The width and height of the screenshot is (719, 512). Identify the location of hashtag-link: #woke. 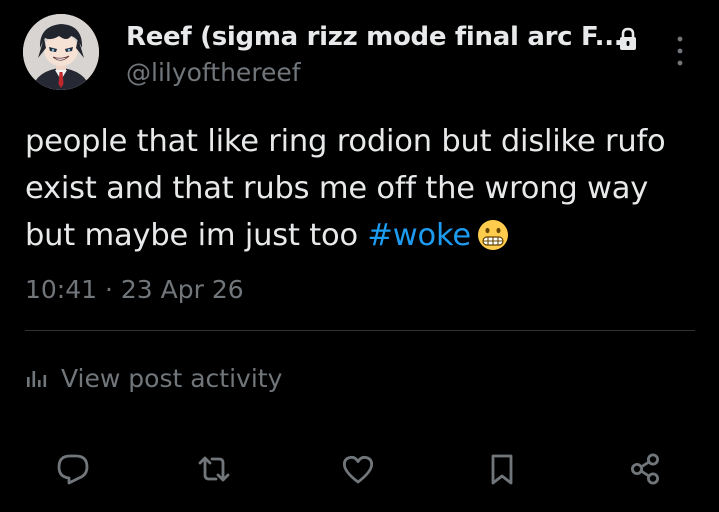
(419, 235).